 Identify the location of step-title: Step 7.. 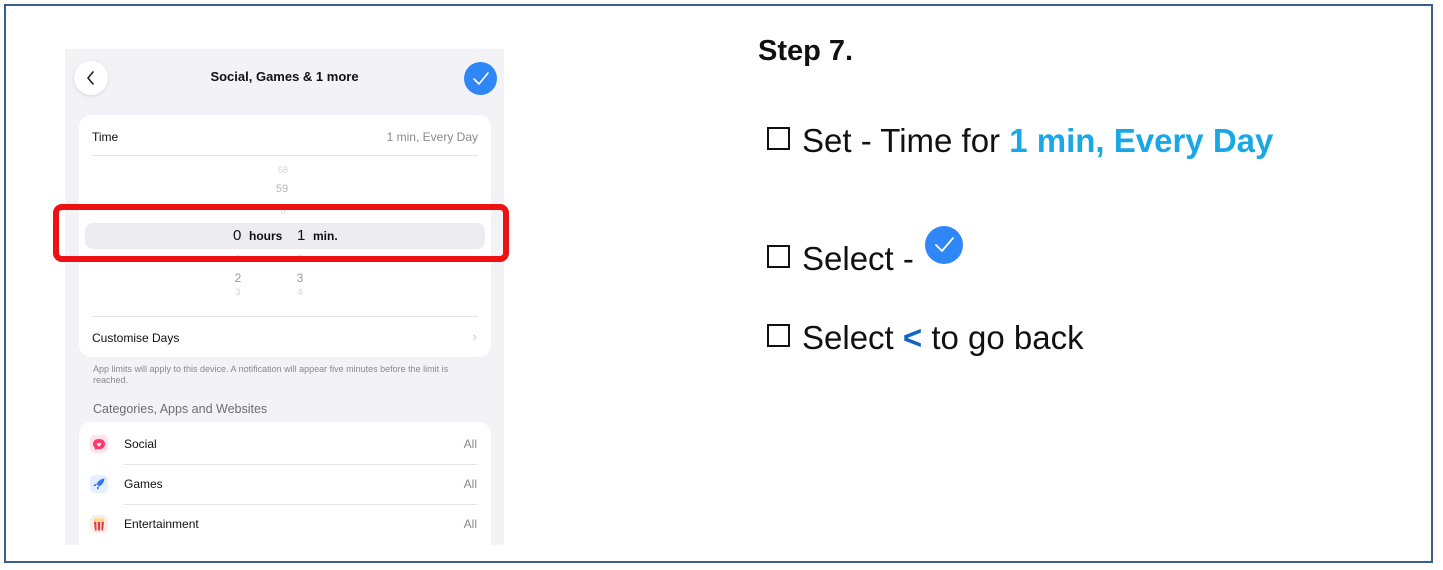
(806, 51).